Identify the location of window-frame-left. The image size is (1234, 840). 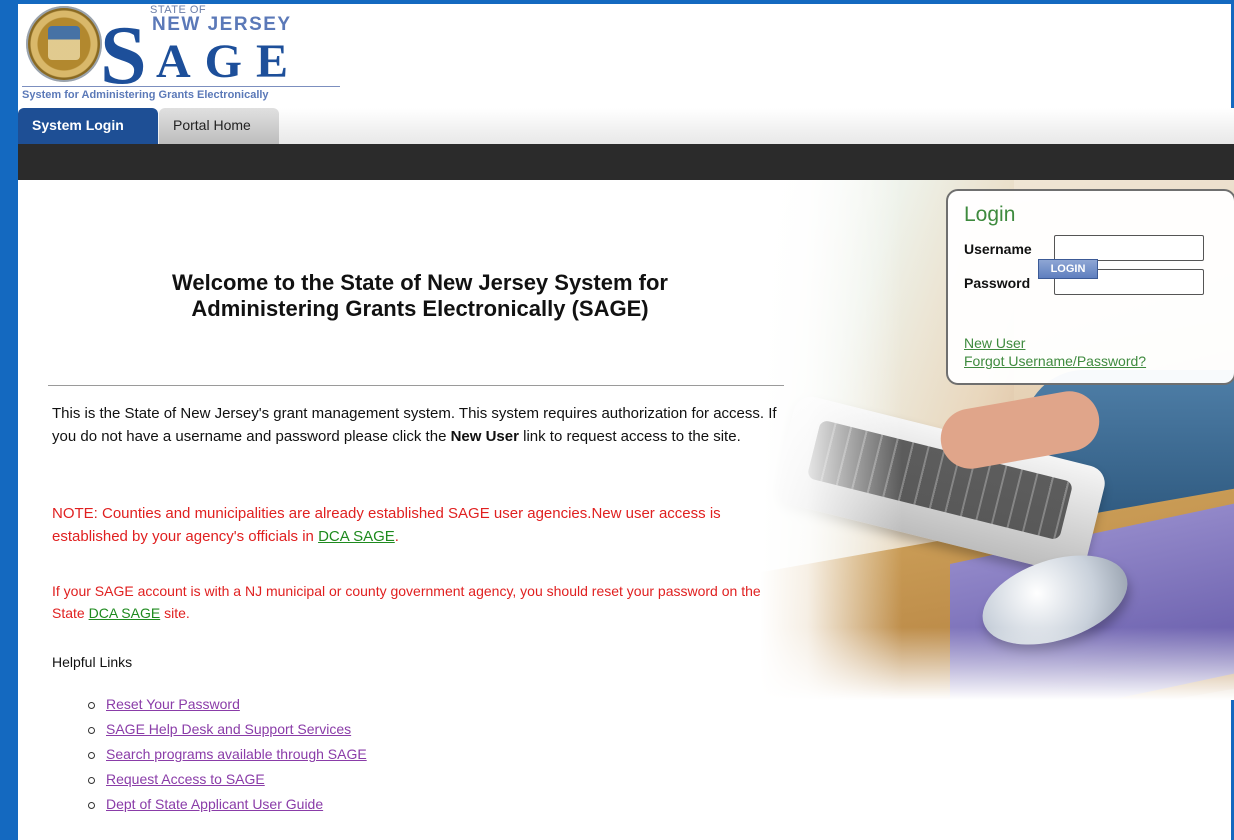
(9, 420).